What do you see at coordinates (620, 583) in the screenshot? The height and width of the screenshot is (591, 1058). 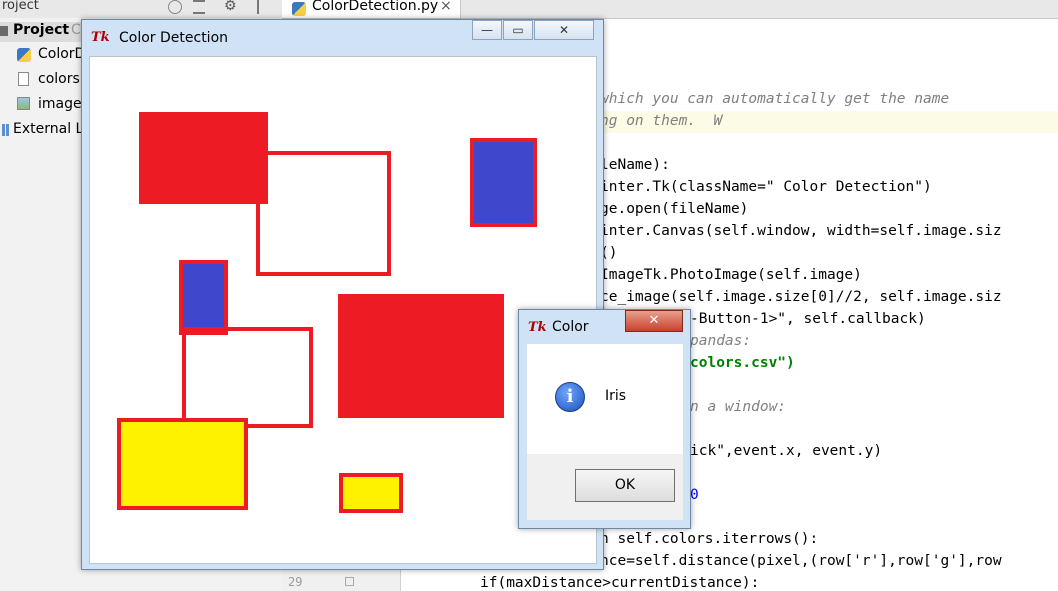 I see `code-line: if(maxDistance>currentDistance):` at bounding box center [620, 583].